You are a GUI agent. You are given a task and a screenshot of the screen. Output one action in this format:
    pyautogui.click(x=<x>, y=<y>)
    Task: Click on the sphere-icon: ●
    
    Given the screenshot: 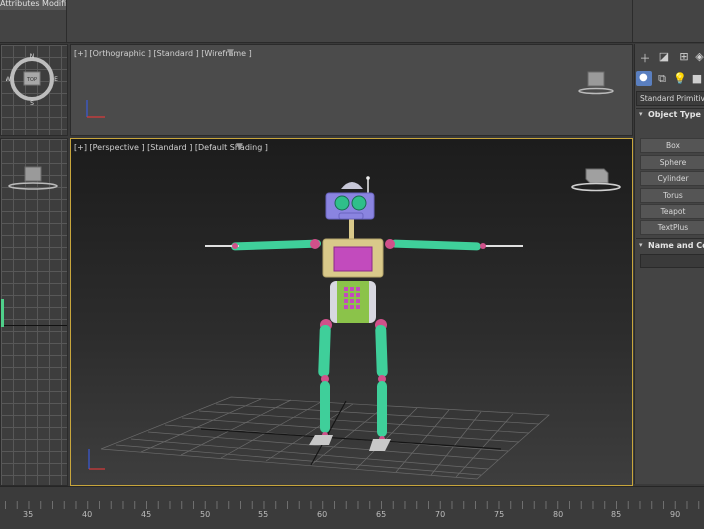 What is the action you would take?
    pyautogui.click(x=643, y=77)
    